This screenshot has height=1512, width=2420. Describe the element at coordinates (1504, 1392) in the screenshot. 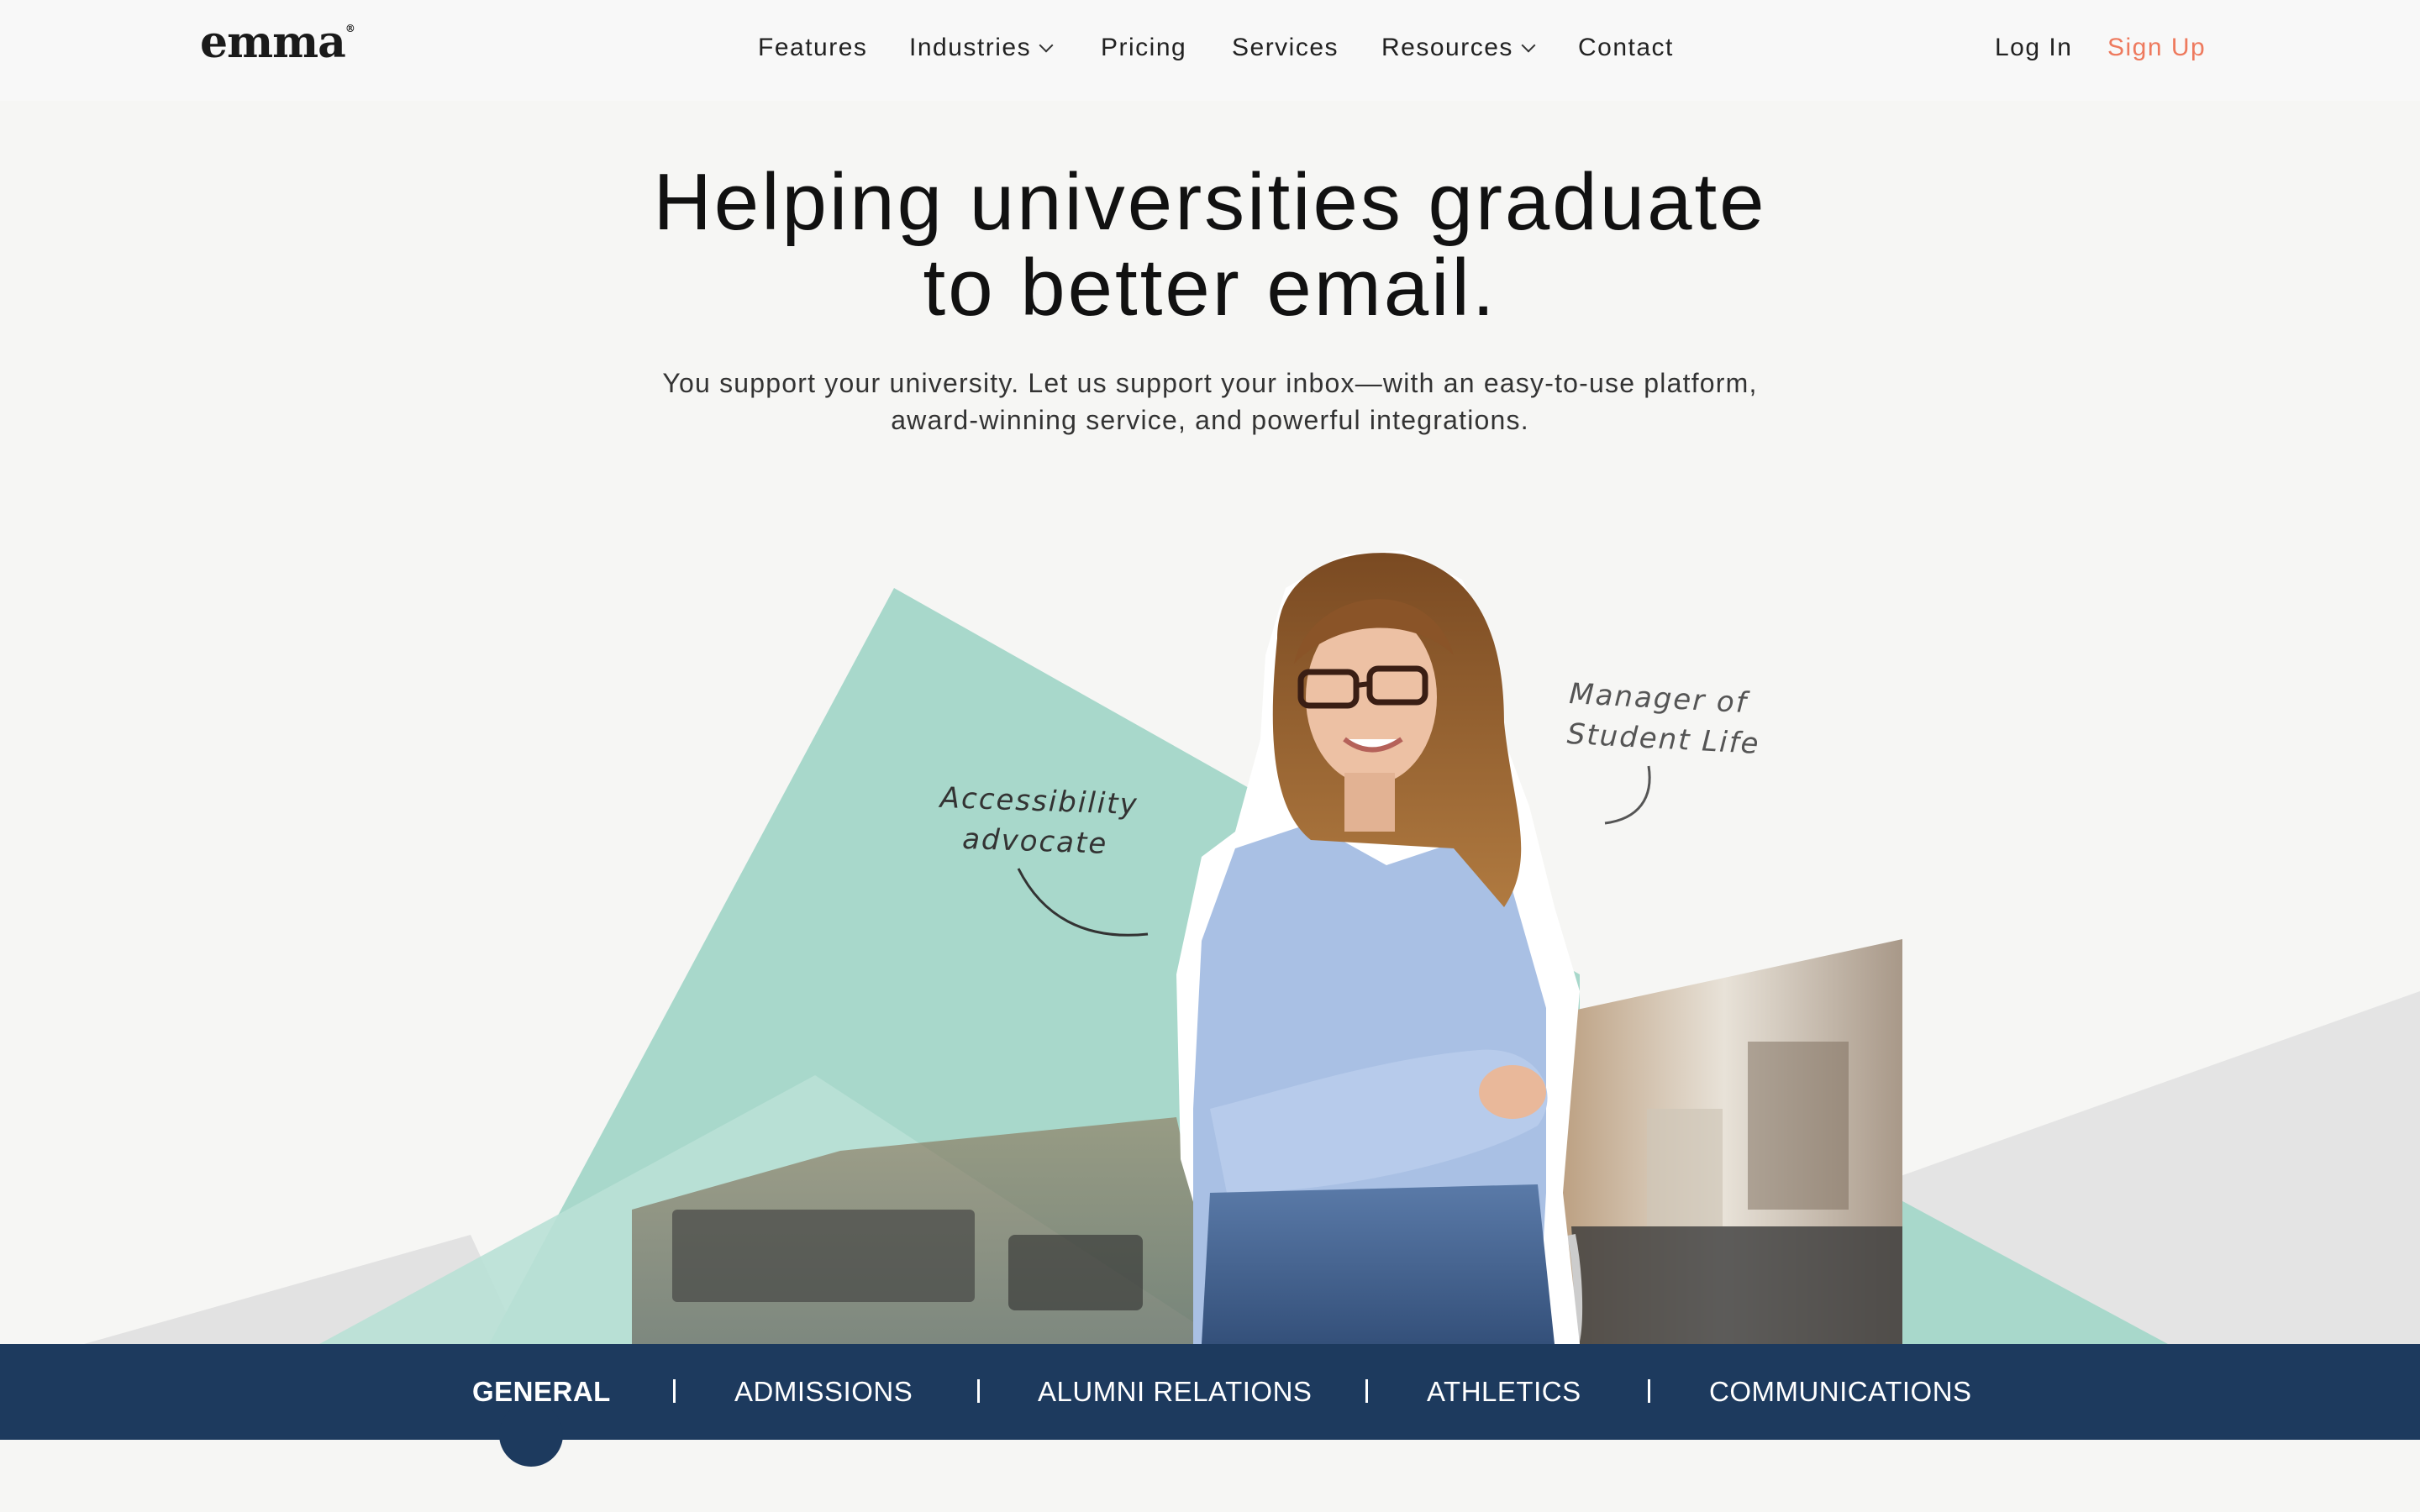

I see `tab-athletics: ATHLETICS` at that location.